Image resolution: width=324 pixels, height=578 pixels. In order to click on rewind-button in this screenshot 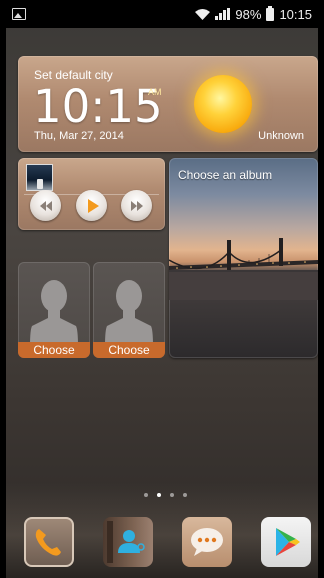, I will do `click(45, 205)`.